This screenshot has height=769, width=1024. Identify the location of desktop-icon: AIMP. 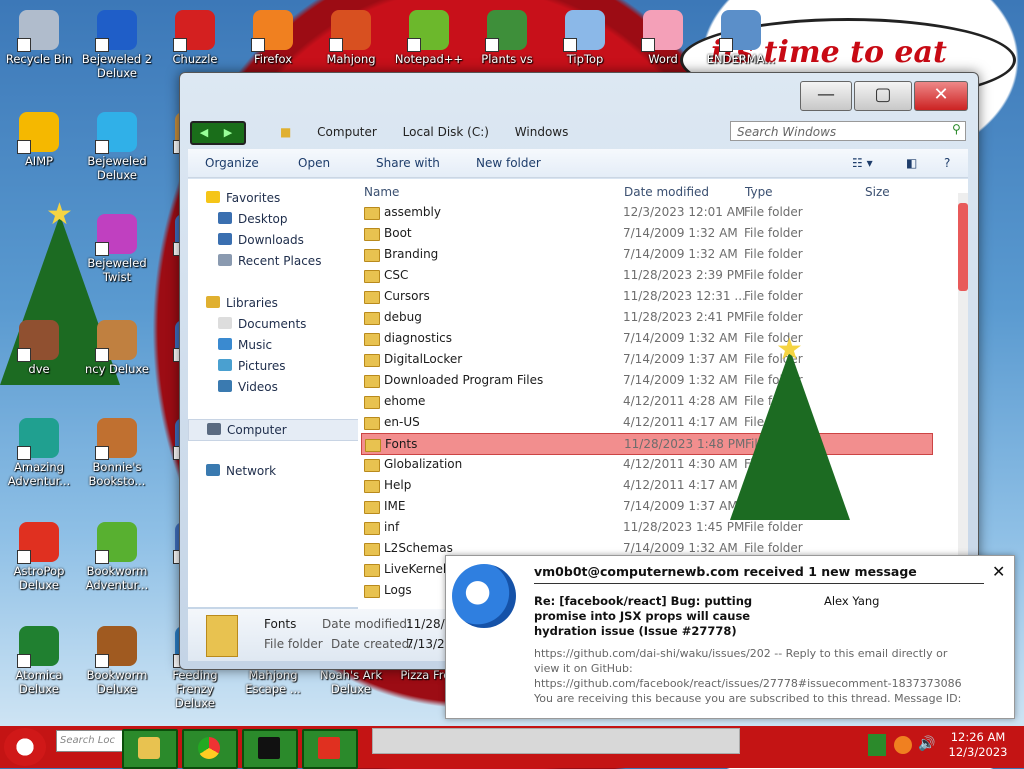
(39, 140).